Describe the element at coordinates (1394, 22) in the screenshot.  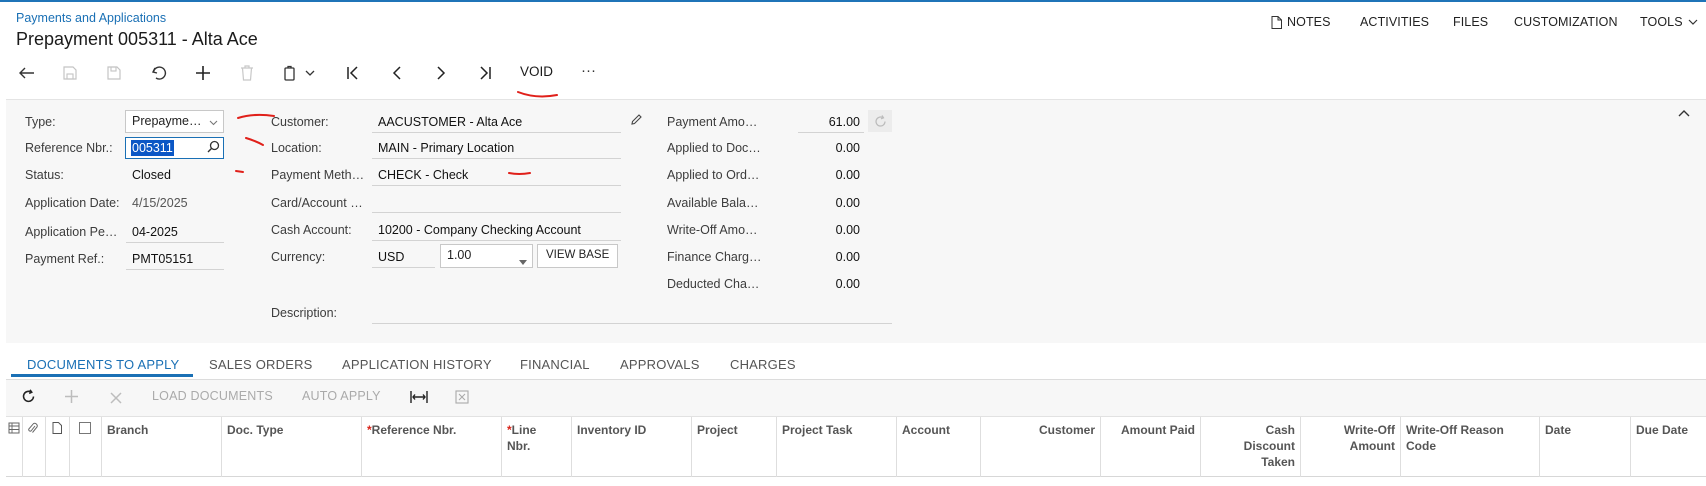
I see `activities-menu: ACTIVITIES` at that location.